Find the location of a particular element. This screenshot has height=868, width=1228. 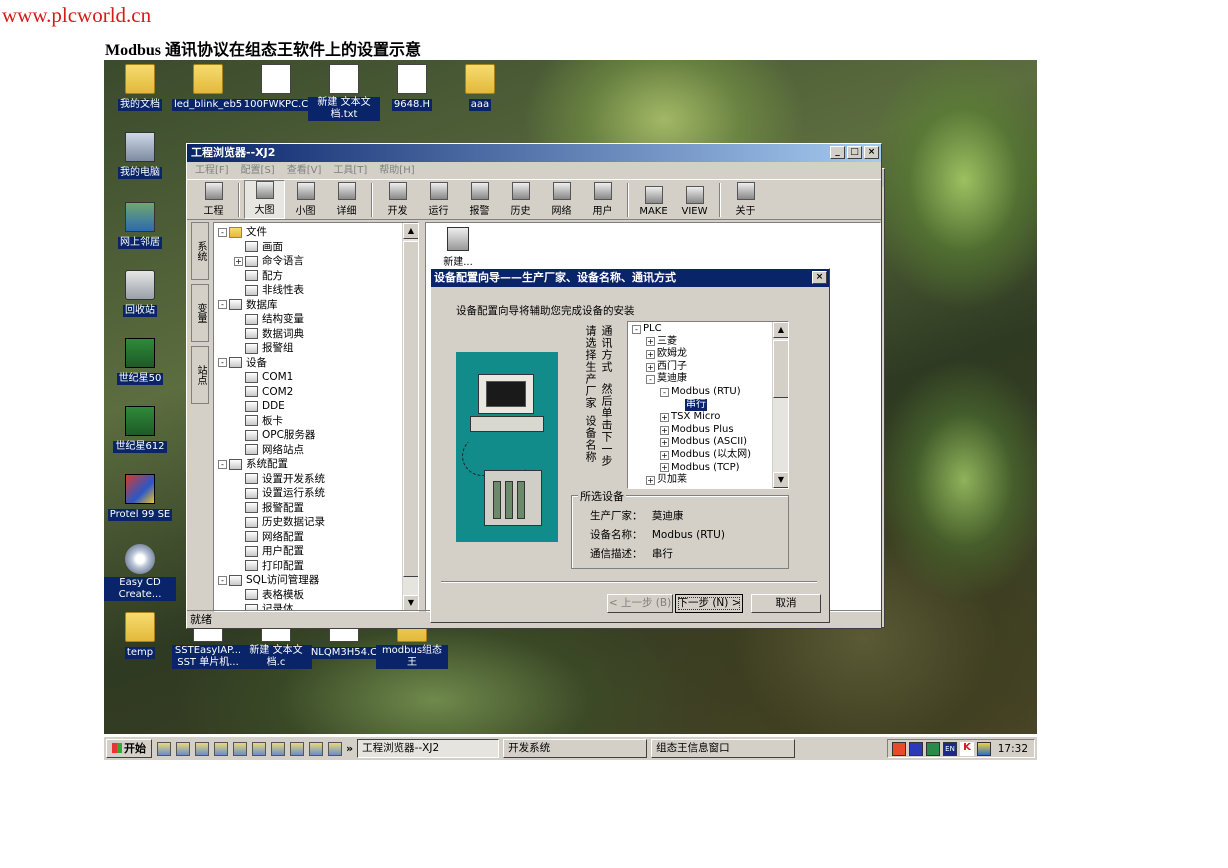

tray-k-icon: K is located at coordinates (967, 748).